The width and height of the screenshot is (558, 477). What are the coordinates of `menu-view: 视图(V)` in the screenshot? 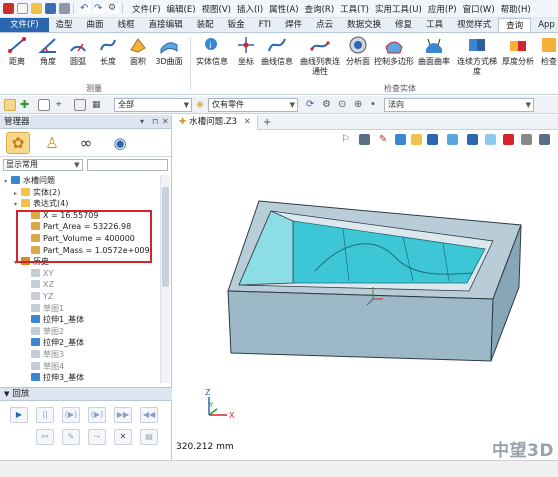 It's located at (216, 9).